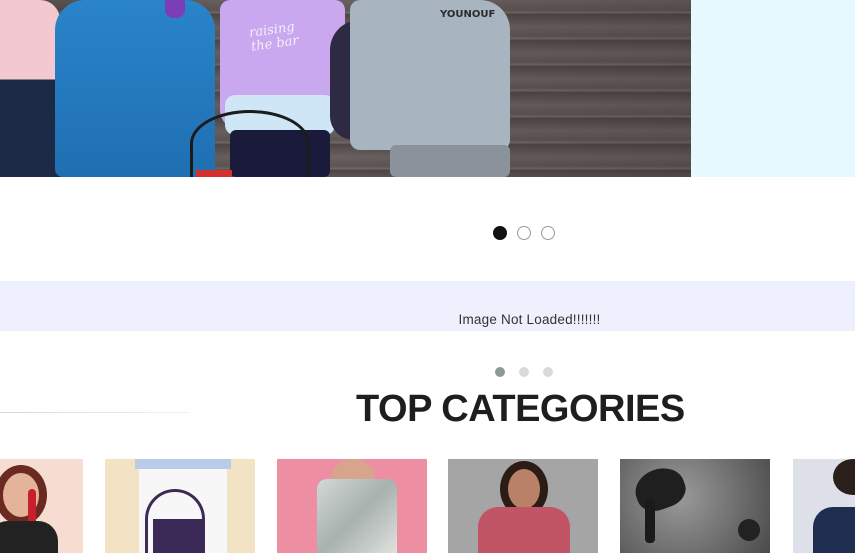  What do you see at coordinates (250, 143) in the screenshot?
I see `bicycle` at bounding box center [250, 143].